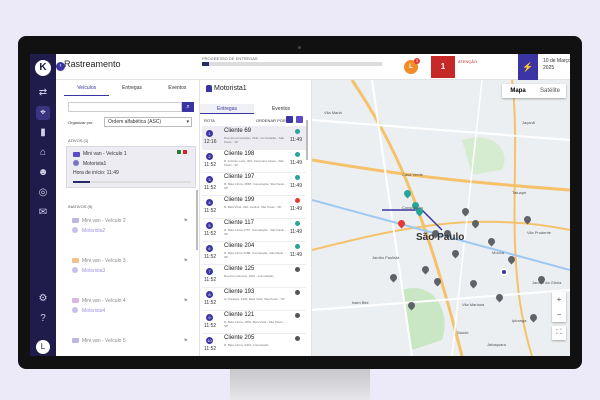  I want to click on client-name: Cliente 117, so click(239, 223).